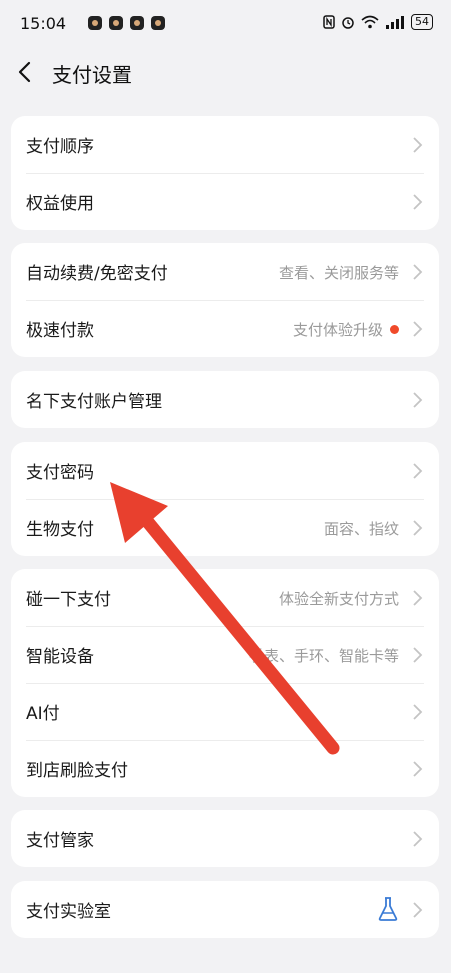  Describe the element at coordinates (225, 527) in the screenshot. I see `list-item-biometric-pay: 生物支付 面容、指纹` at that location.